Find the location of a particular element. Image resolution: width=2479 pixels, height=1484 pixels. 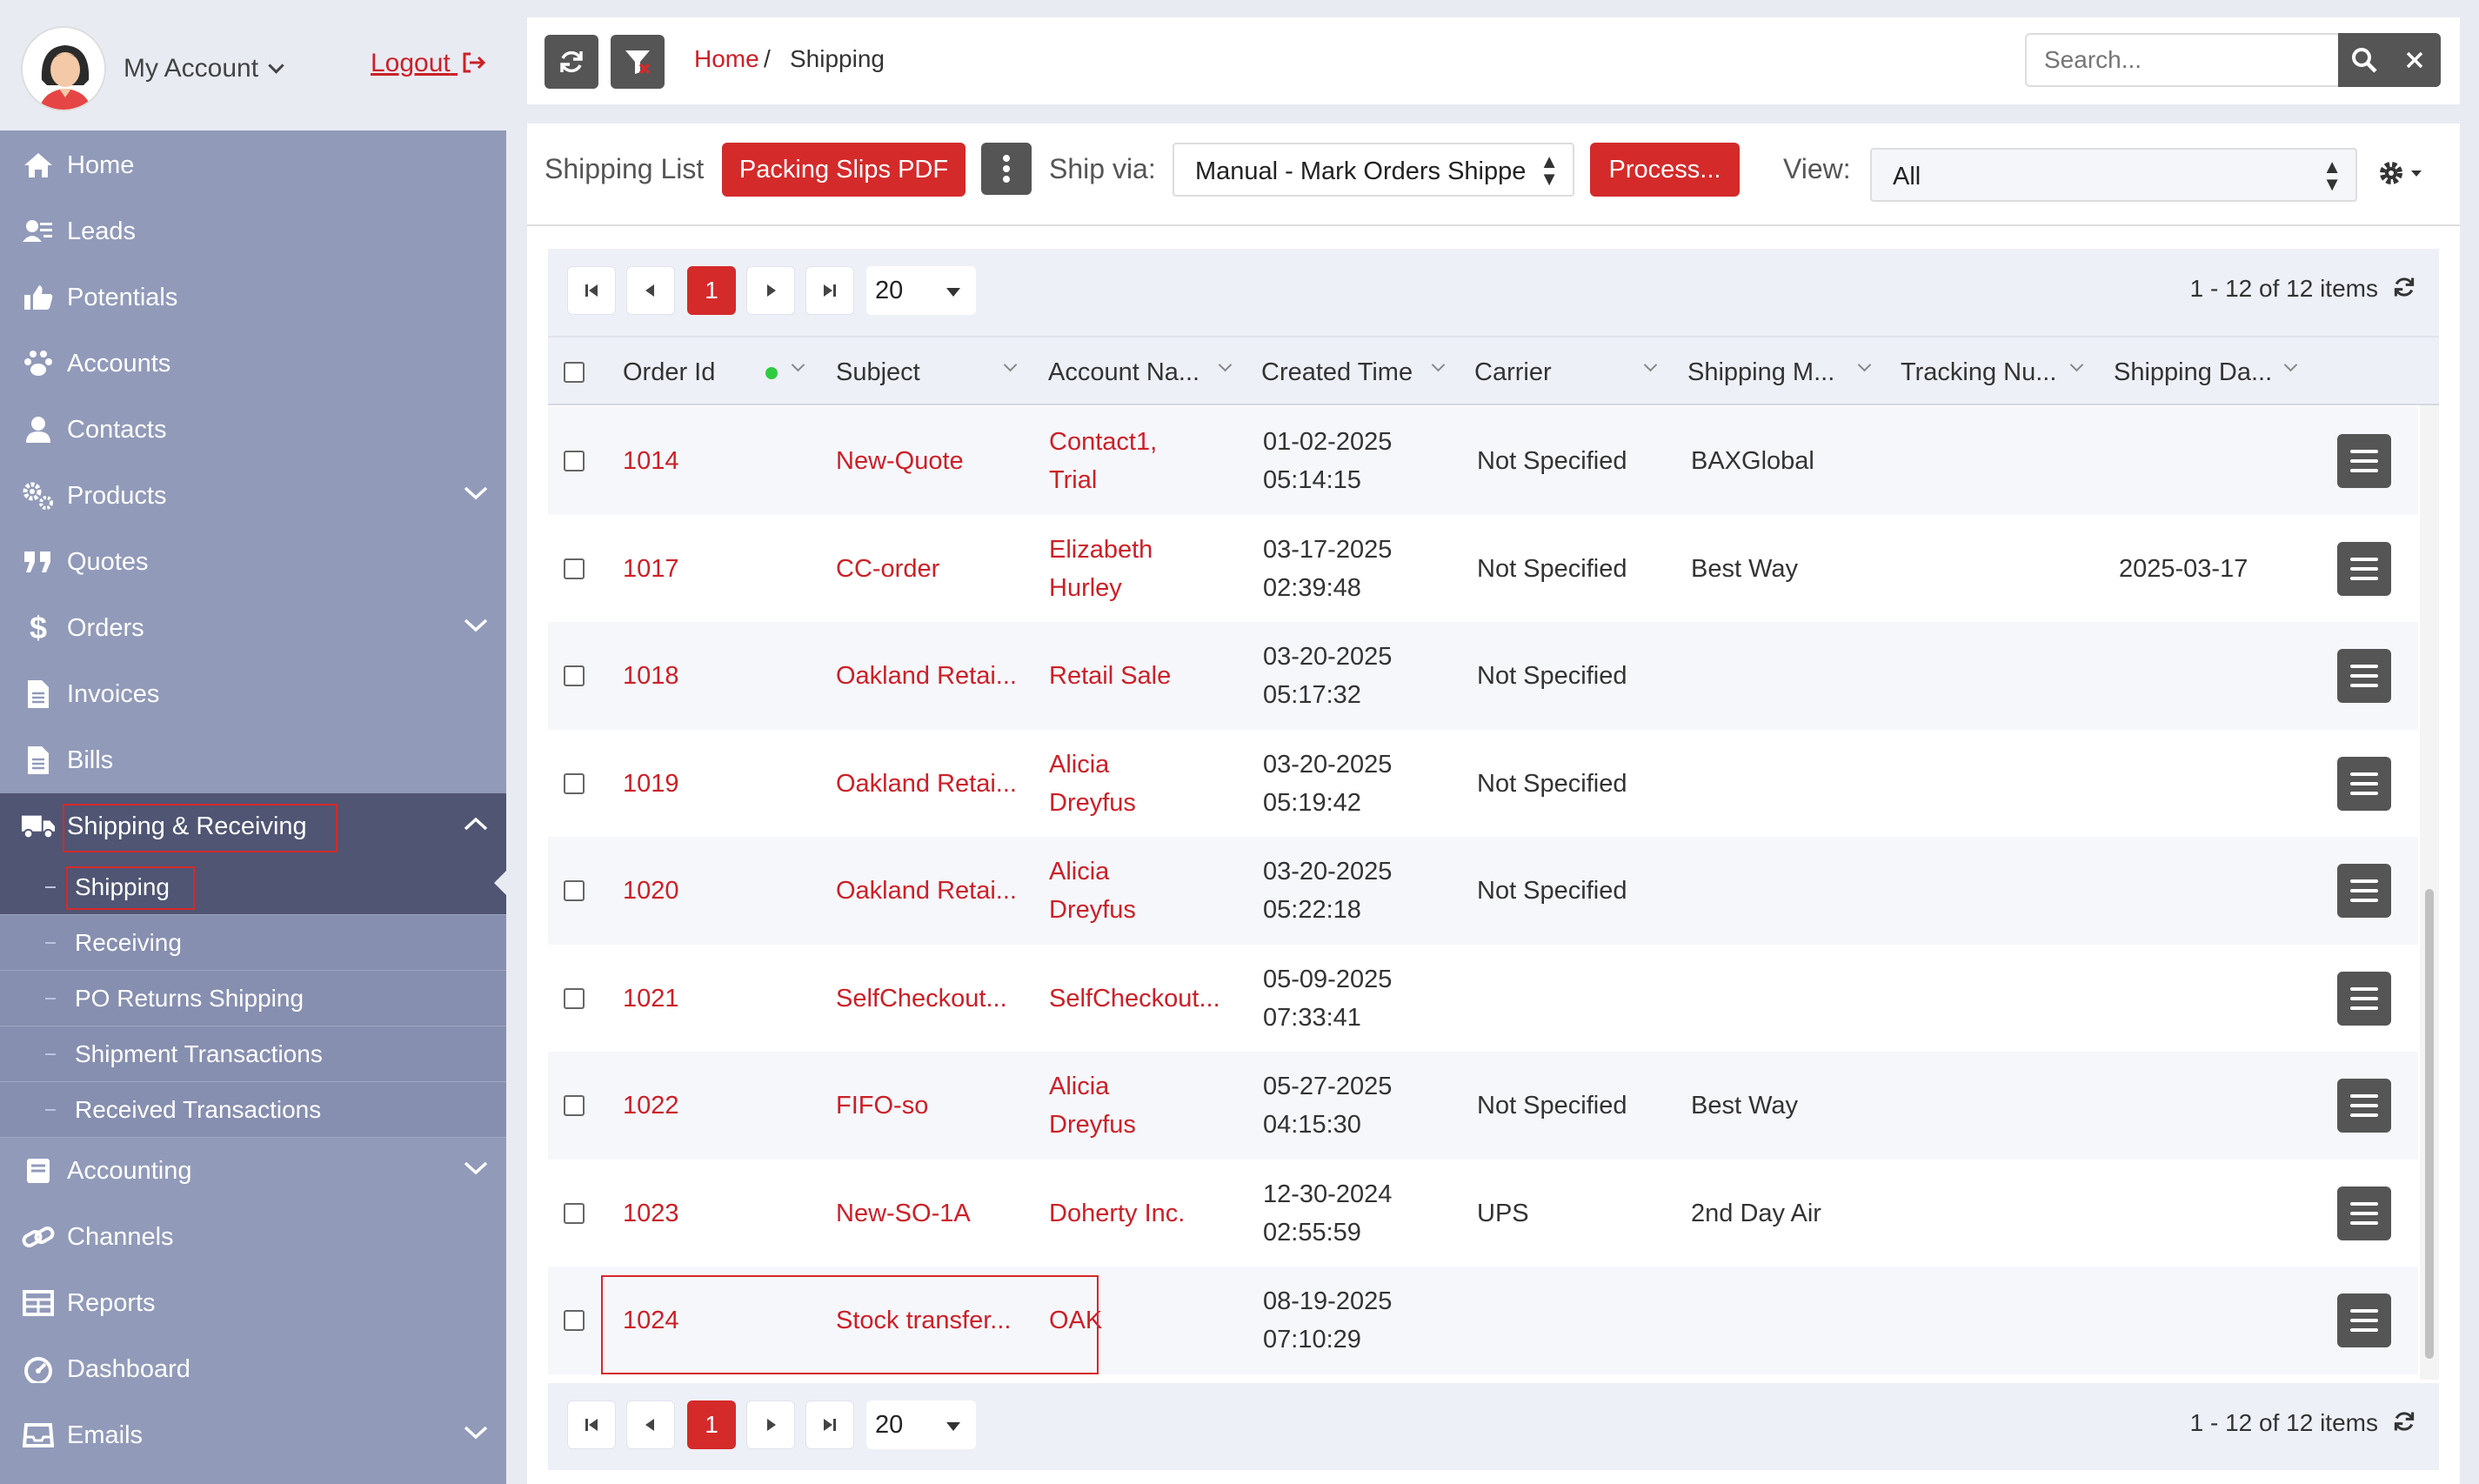

sidebar-item-invoices: Invoices is located at coordinates (253, 694).